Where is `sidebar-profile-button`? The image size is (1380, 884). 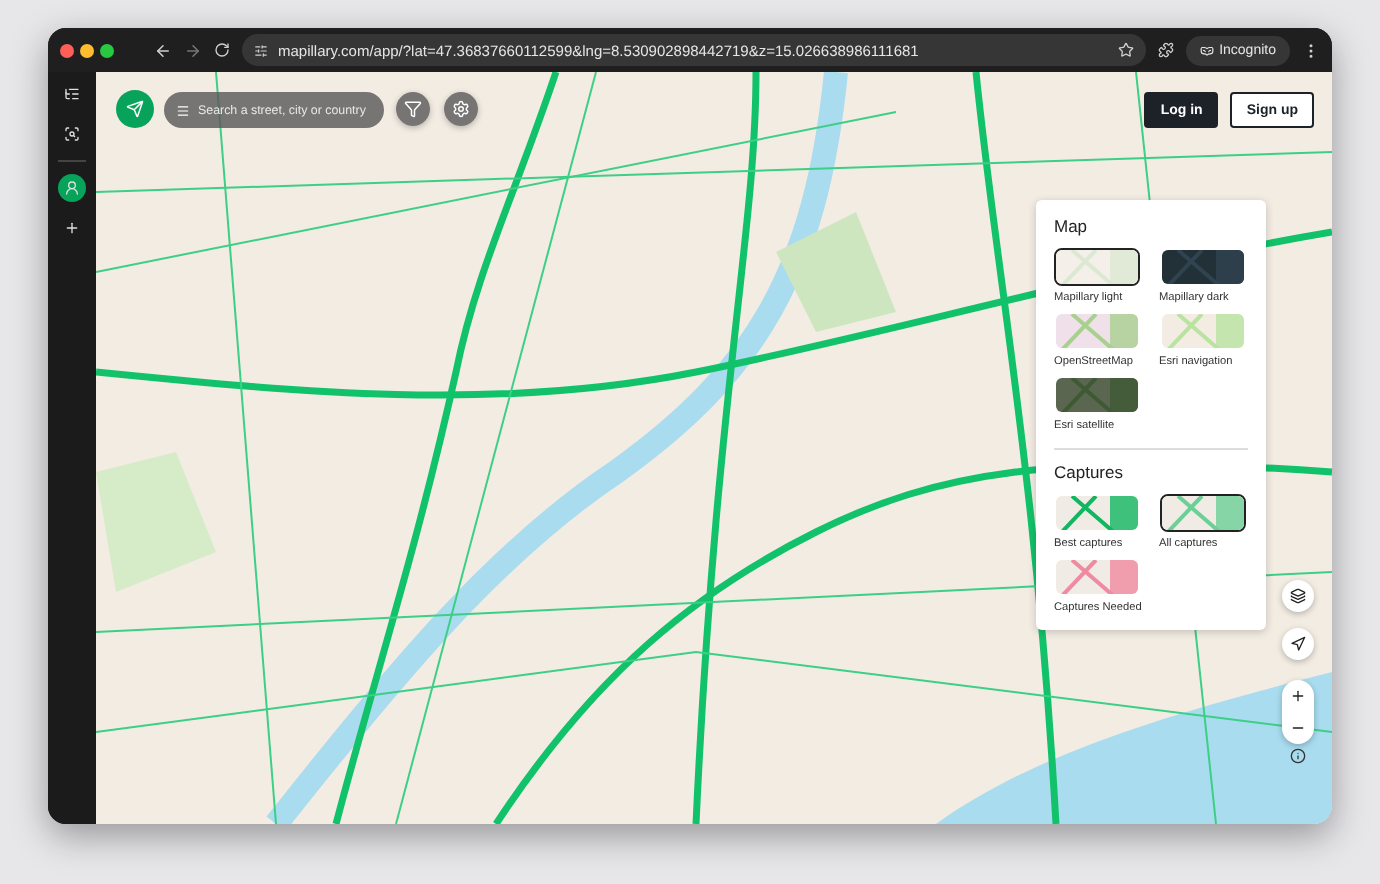 sidebar-profile-button is located at coordinates (72, 188).